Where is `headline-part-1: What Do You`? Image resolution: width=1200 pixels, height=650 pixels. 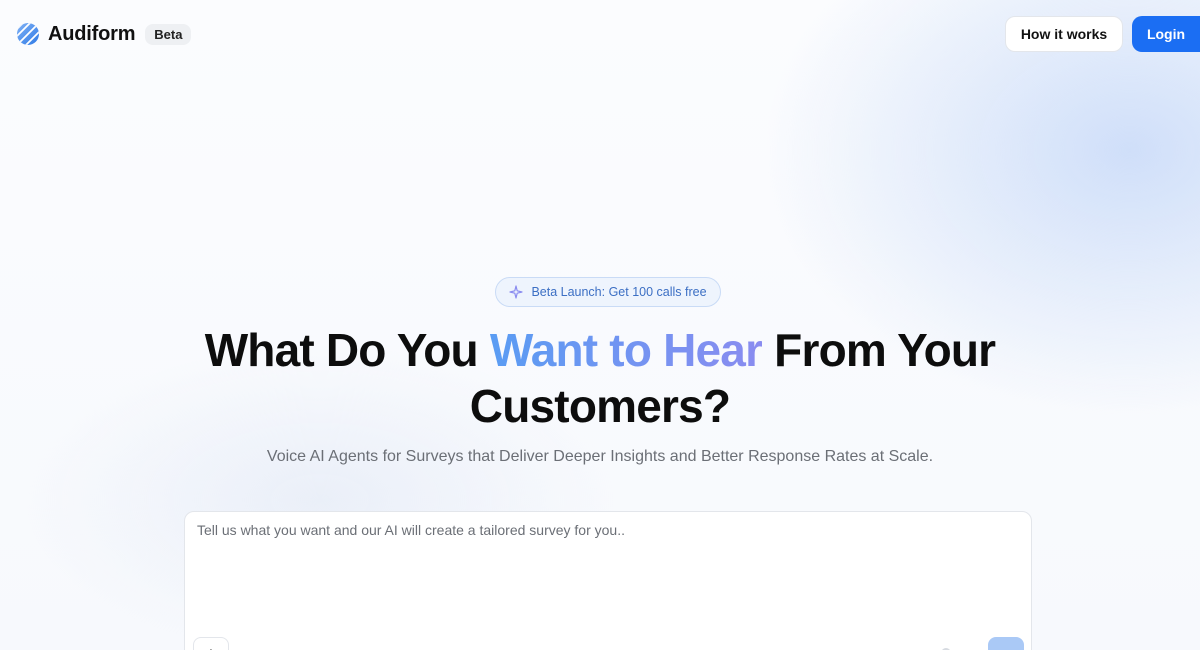 headline-part-1: What Do You is located at coordinates (347, 350).